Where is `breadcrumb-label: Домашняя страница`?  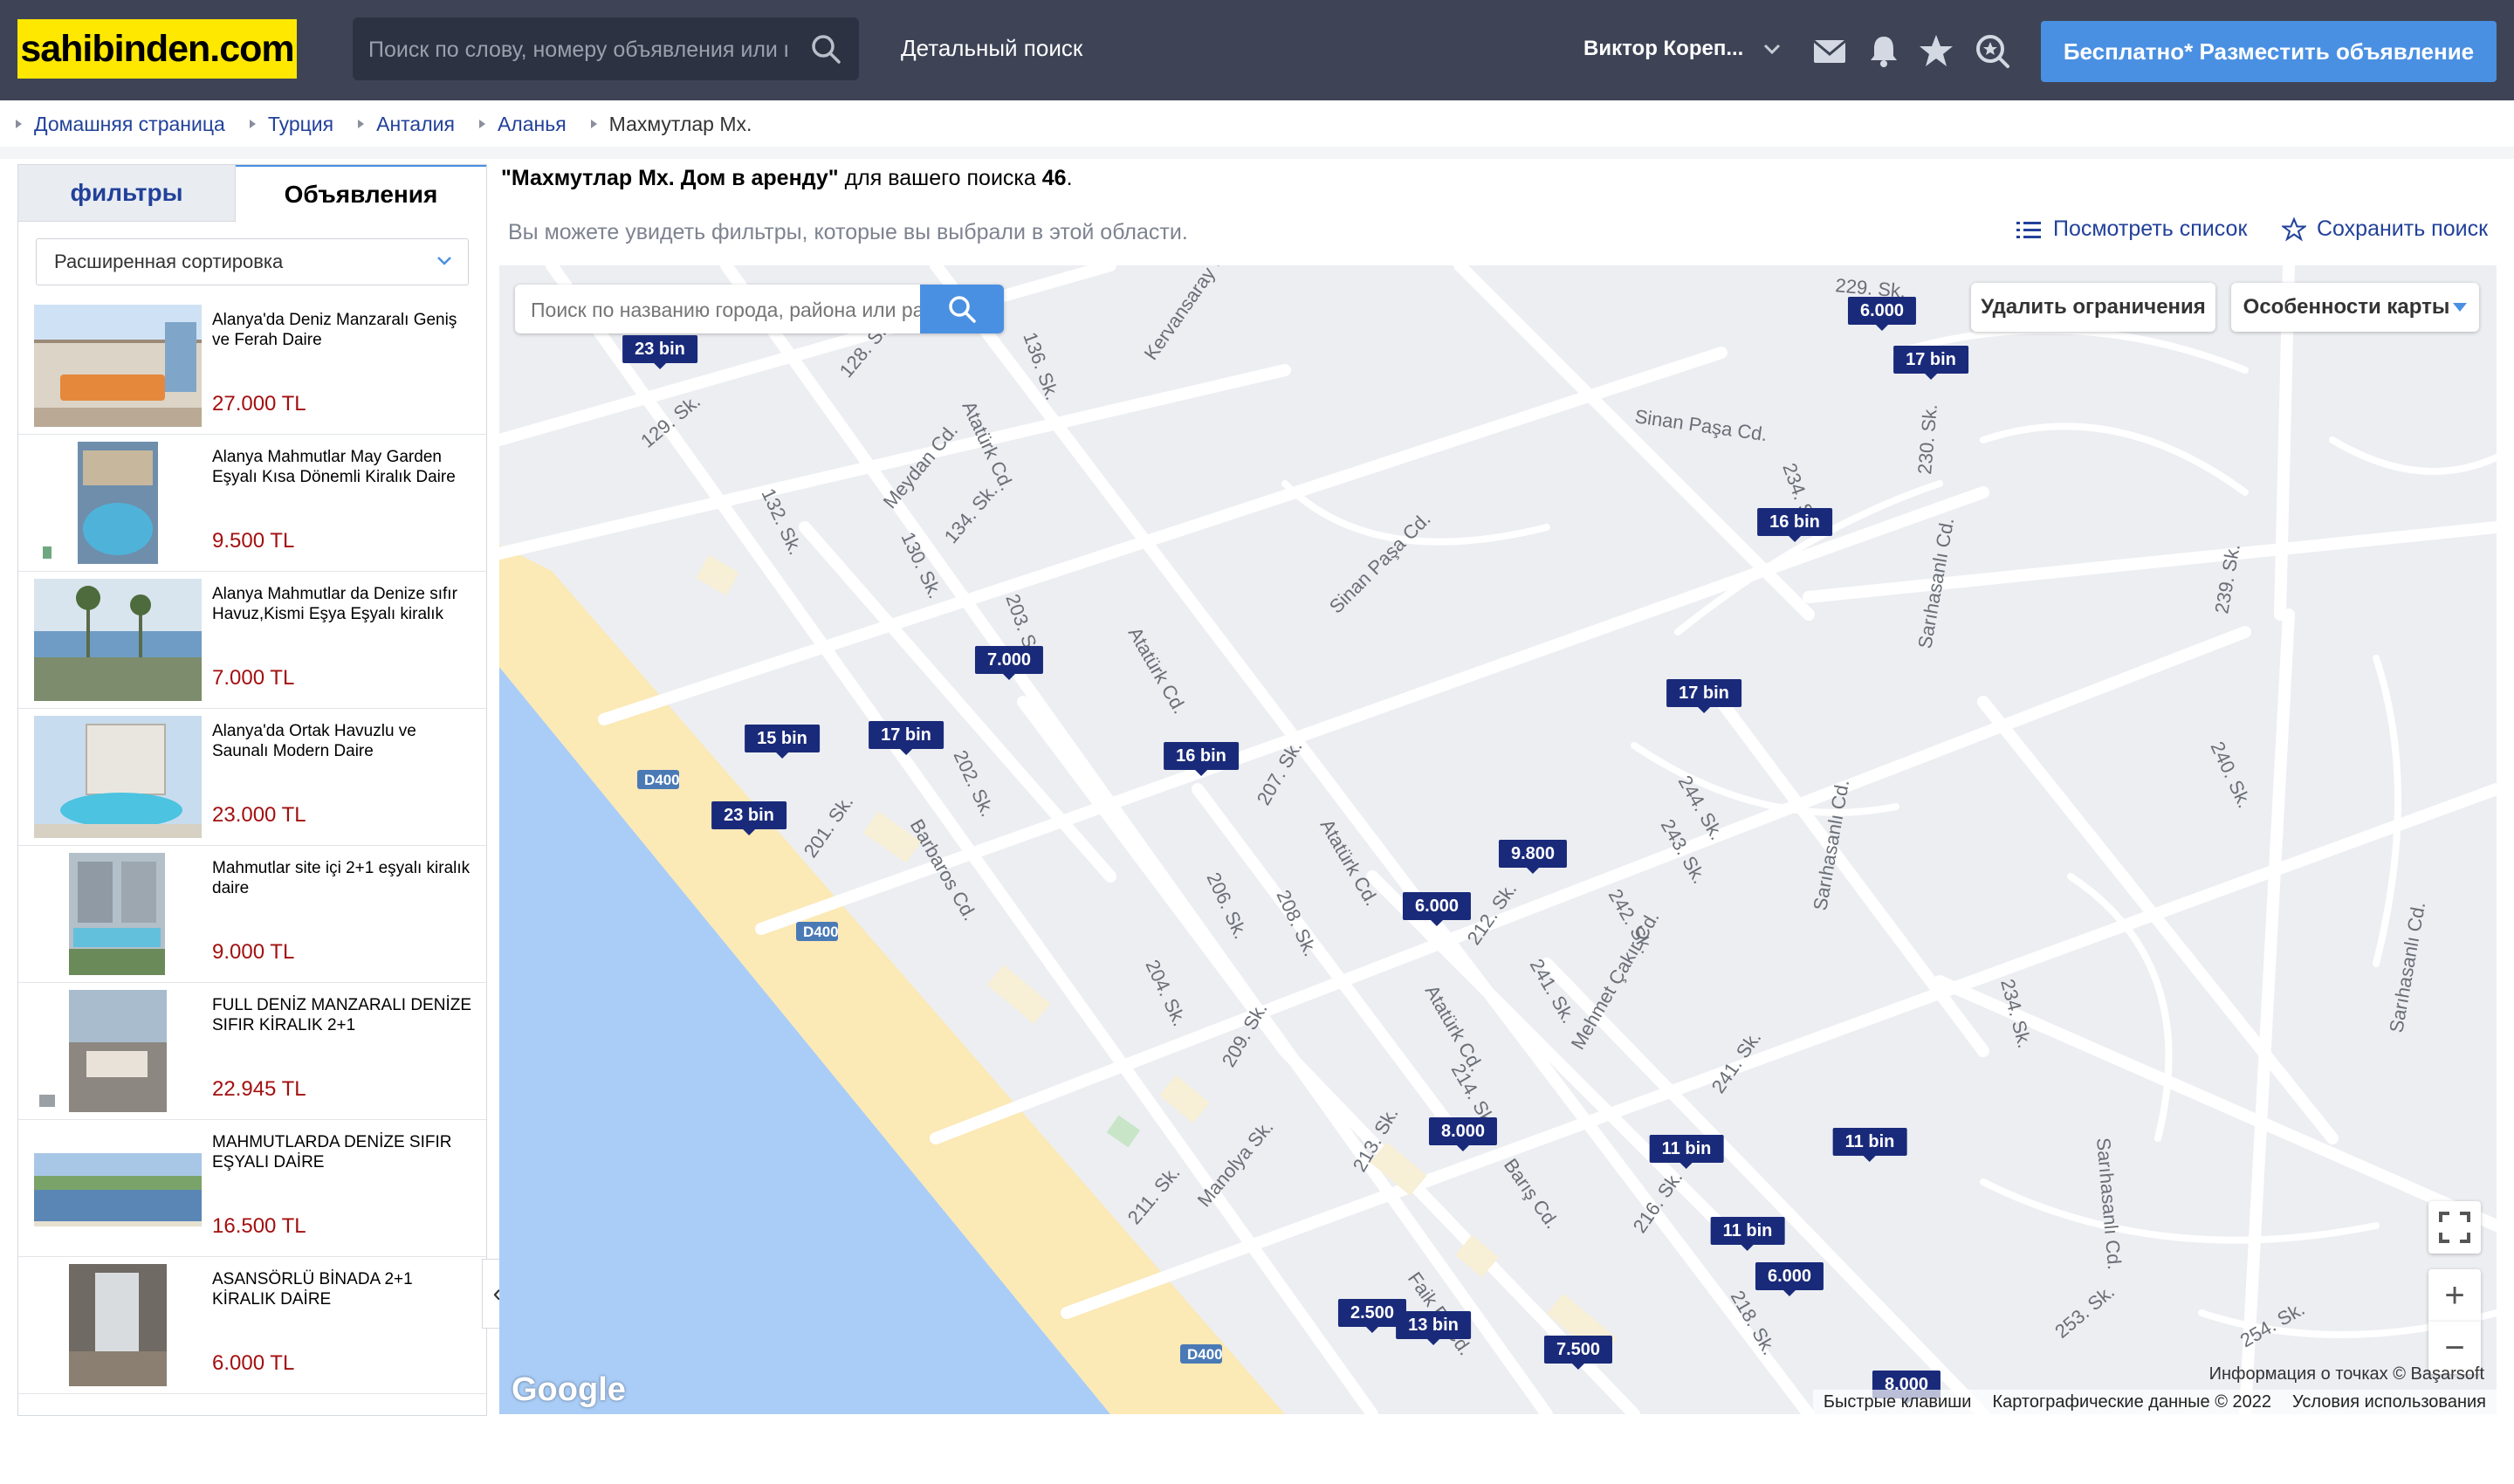 breadcrumb-label: Домашняя страница is located at coordinates (129, 124).